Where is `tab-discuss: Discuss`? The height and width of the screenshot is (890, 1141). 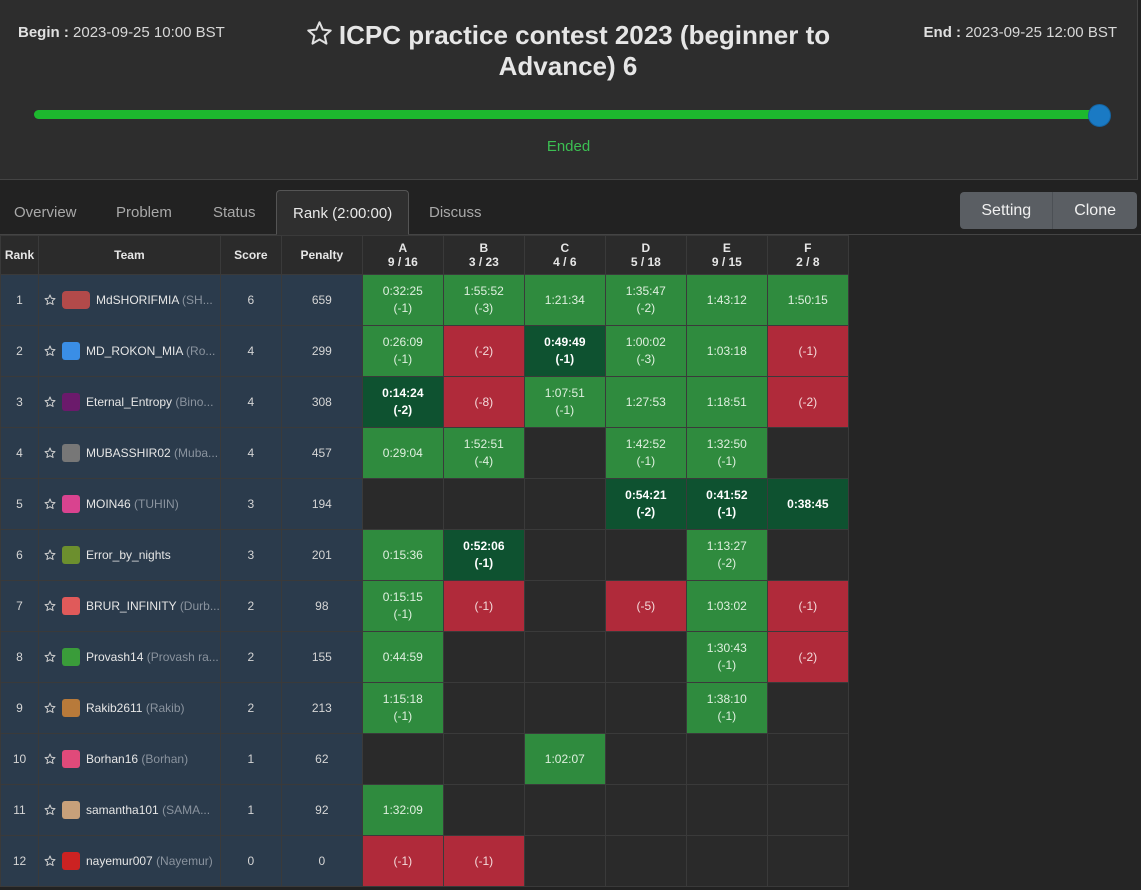 tab-discuss: Discuss is located at coordinates (455, 212).